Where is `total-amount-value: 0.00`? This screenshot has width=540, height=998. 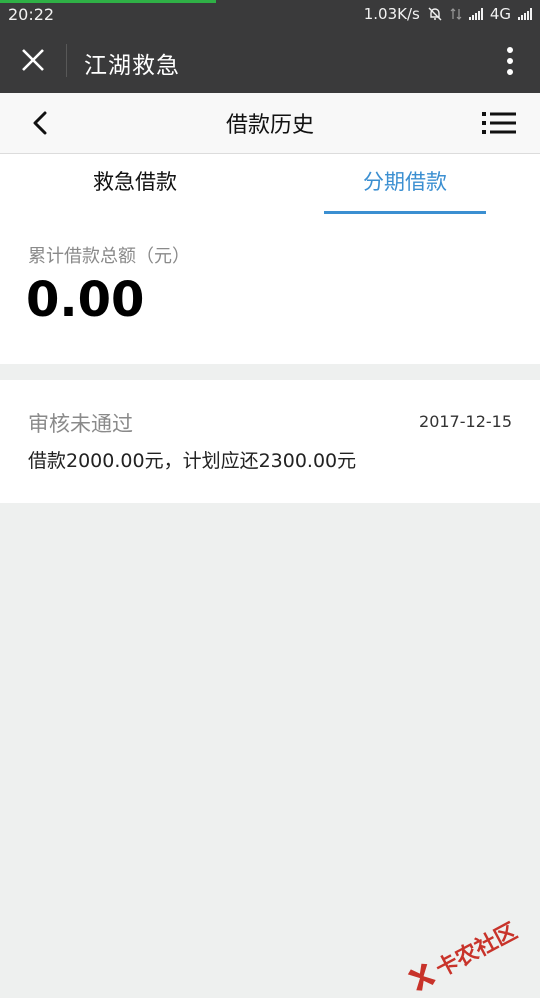
total-amount-value: 0.00 is located at coordinates (85, 300).